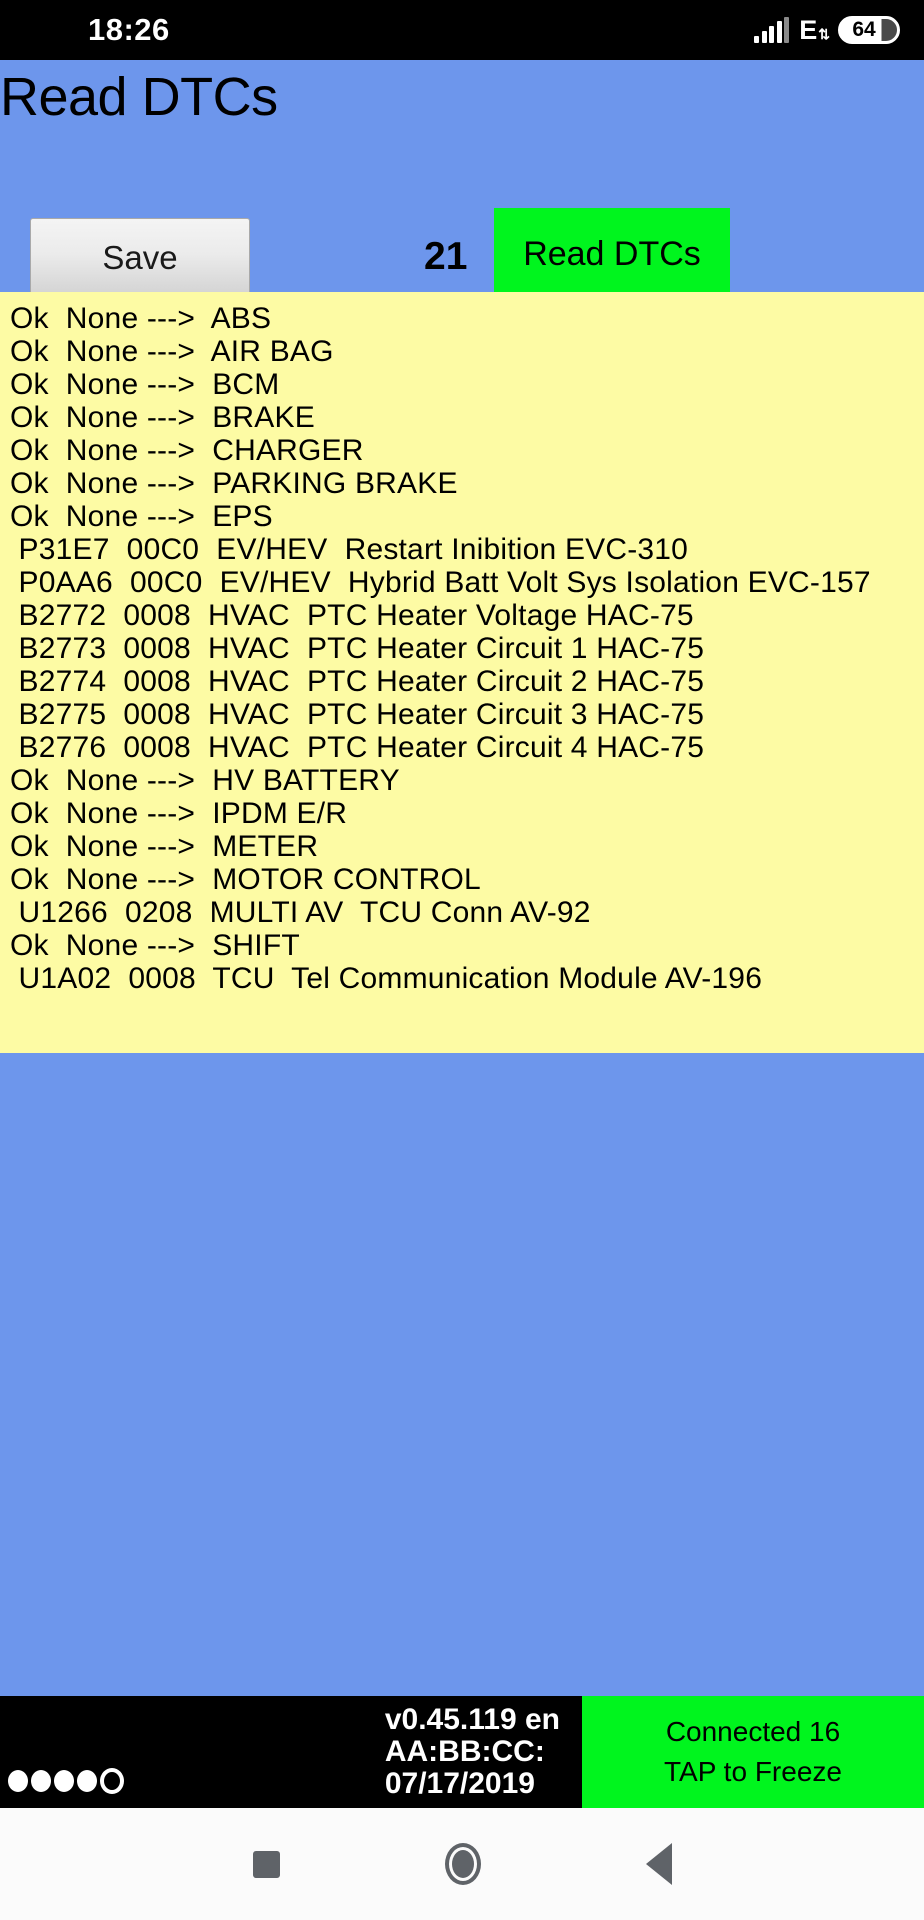 This screenshot has width=924, height=1920. What do you see at coordinates (172, 351) in the screenshot?
I see `dtc-row: Ok None ---> AIR BAG` at bounding box center [172, 351].